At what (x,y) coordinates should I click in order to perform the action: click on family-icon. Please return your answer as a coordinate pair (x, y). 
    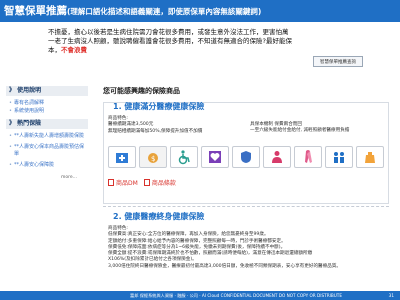
    Looking at the image, I should click on (339, 157).